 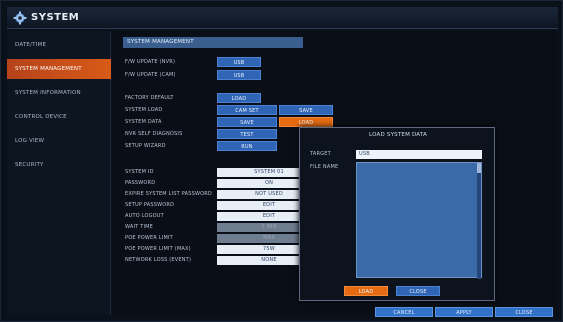 I want to click on target-label: TARGET, so click(x=320, y=154).